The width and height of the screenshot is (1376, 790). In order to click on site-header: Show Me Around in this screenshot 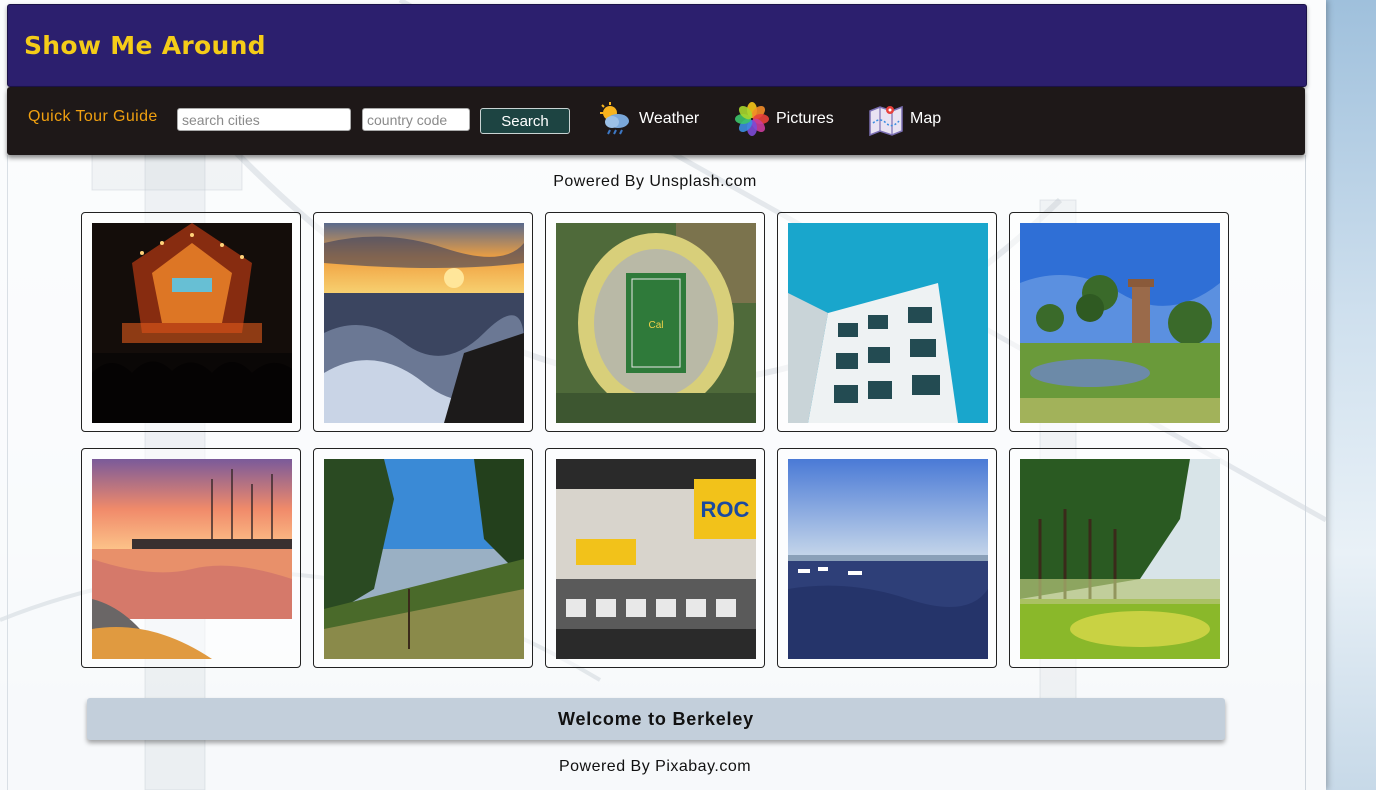, I will do `click(657, 45)`.